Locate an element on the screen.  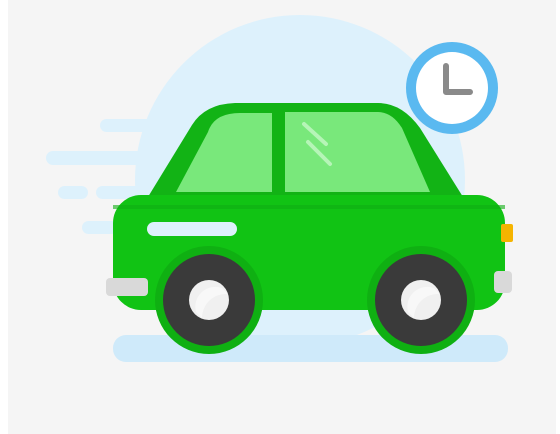
side-stripe is located at coordinates (192, 229).